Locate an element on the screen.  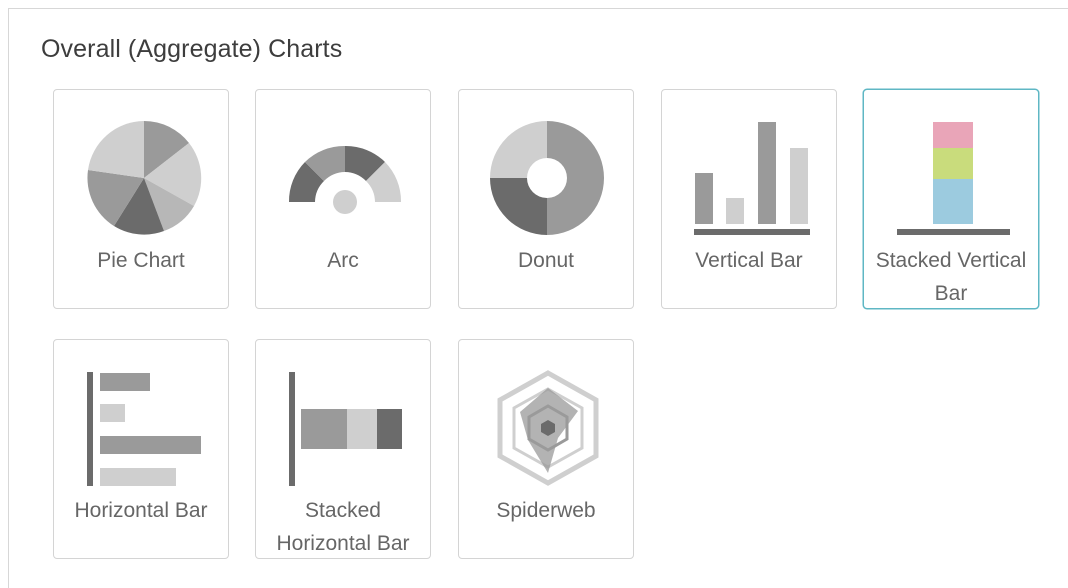
chart-option-vertical-bar: Vertical Bar is located at coordinates (749, 199).